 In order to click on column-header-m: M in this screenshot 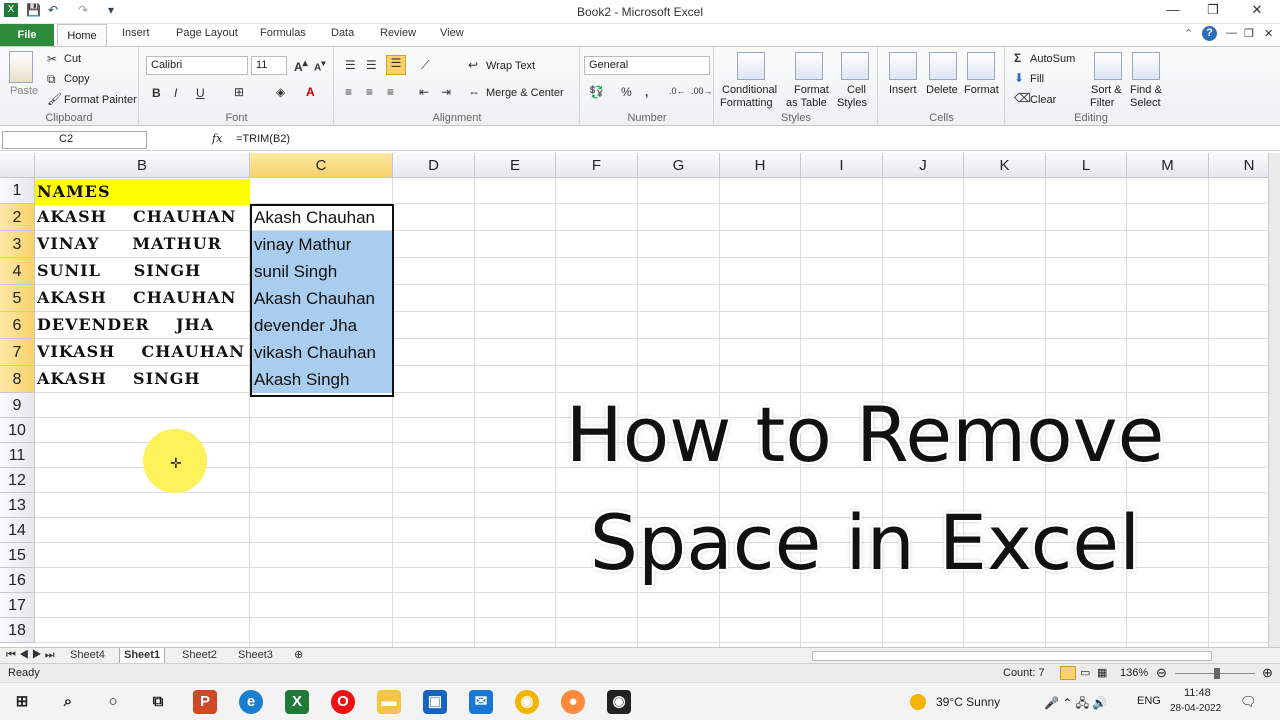, I will do `click(1168, 165)`.